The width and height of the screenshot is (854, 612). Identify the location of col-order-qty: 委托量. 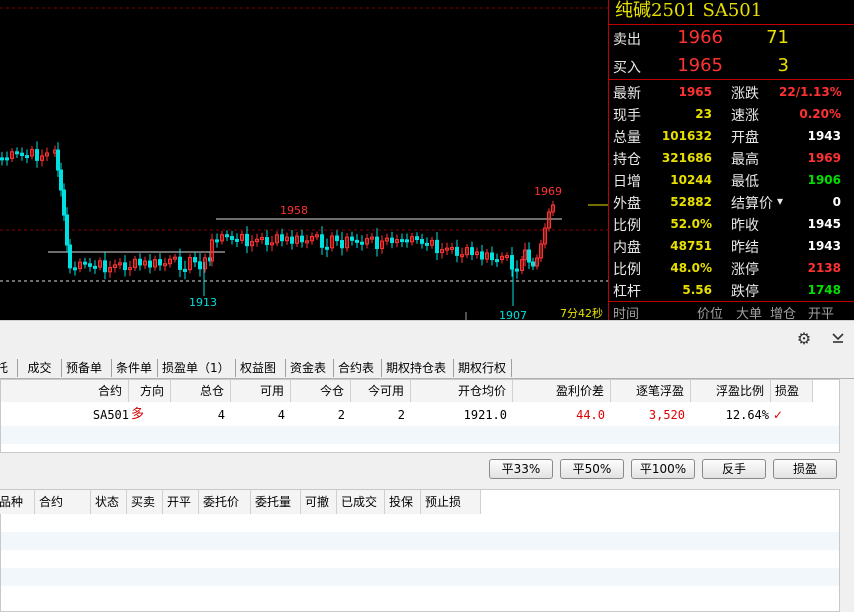
(276, 502).